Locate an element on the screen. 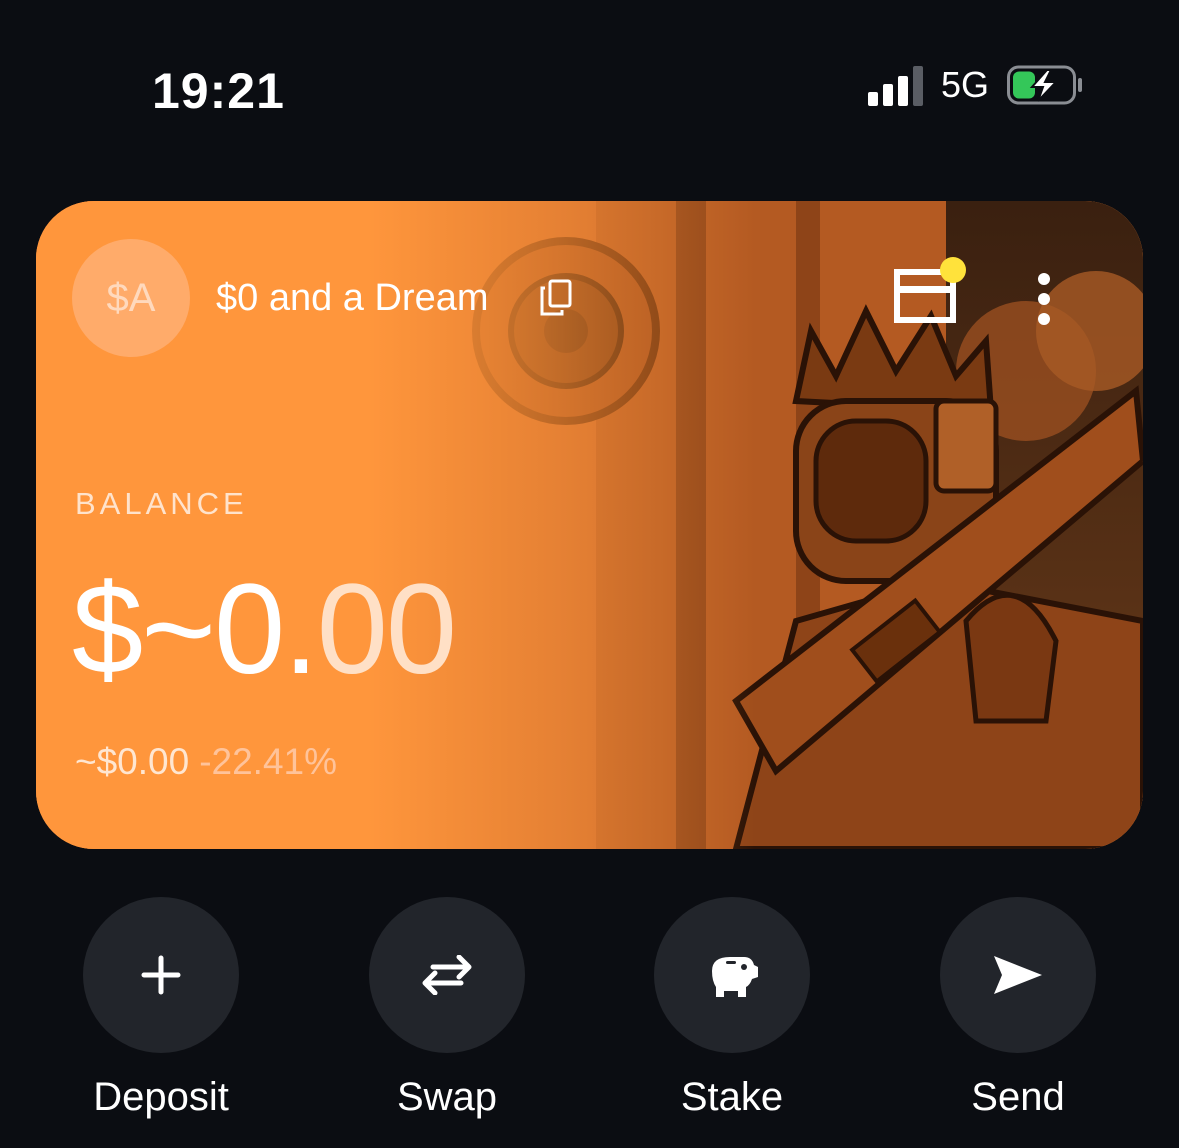 Image resolution: width=1179 pixels, height=1148 pixels. balance-change: -22.41% is located at coordinates (268, 761).